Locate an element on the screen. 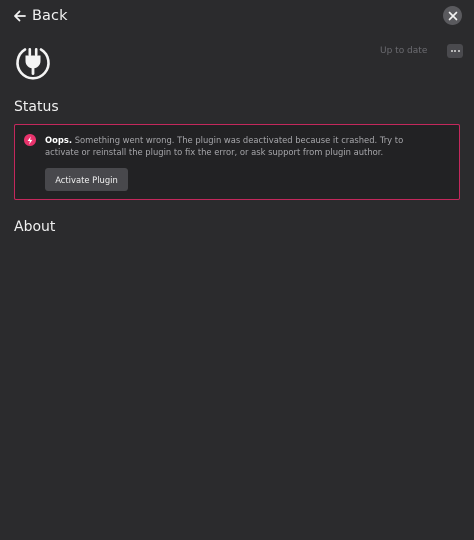 The image size is (474, 540). arrow-left-icon is located at coordinates (19, 16).